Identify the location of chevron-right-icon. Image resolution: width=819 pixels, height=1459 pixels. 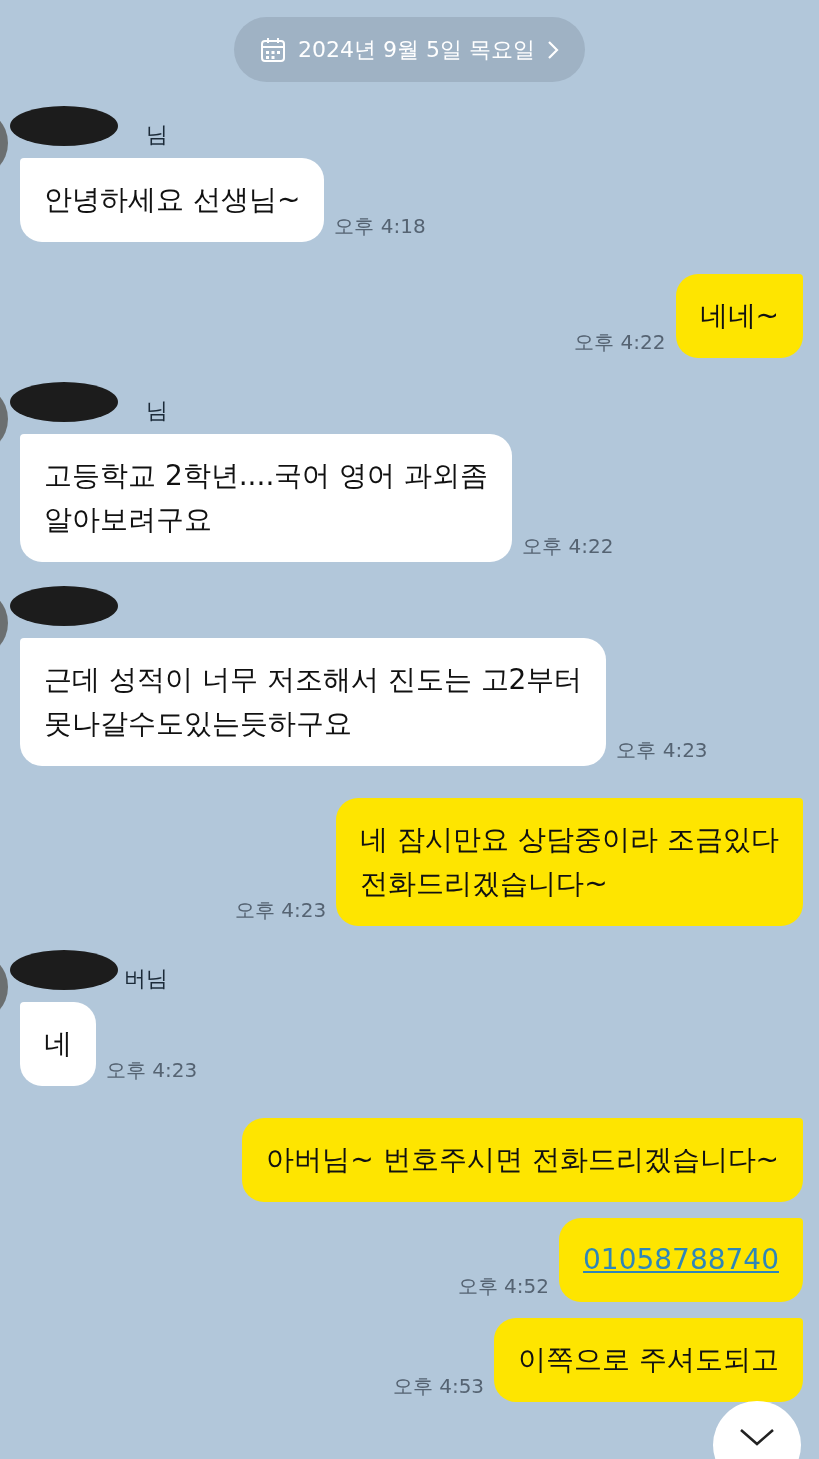
(553, 49).